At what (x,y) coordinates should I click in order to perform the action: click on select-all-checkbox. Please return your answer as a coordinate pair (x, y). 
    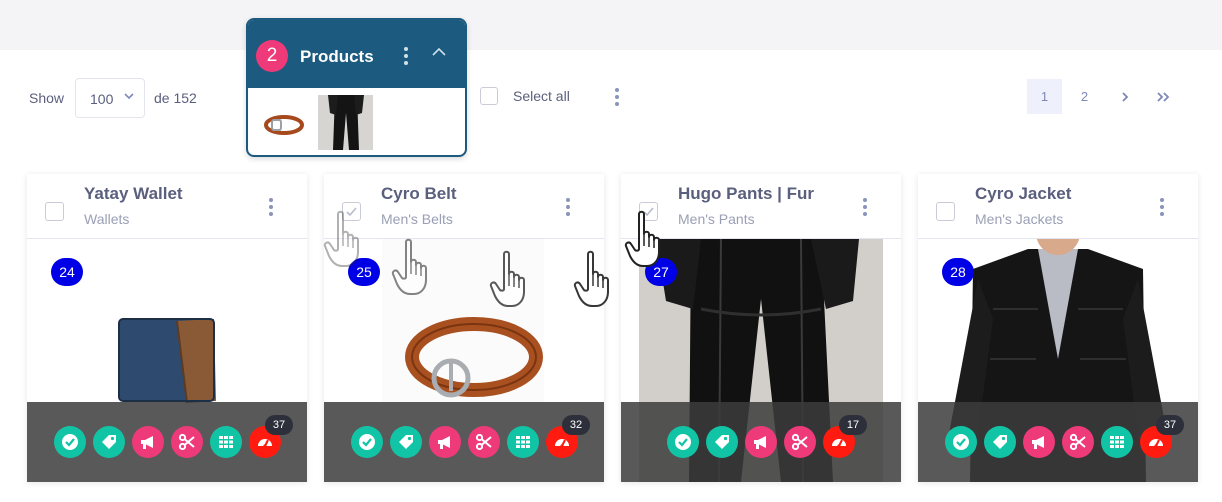
    Looking at the image, I should click on (489, 96).